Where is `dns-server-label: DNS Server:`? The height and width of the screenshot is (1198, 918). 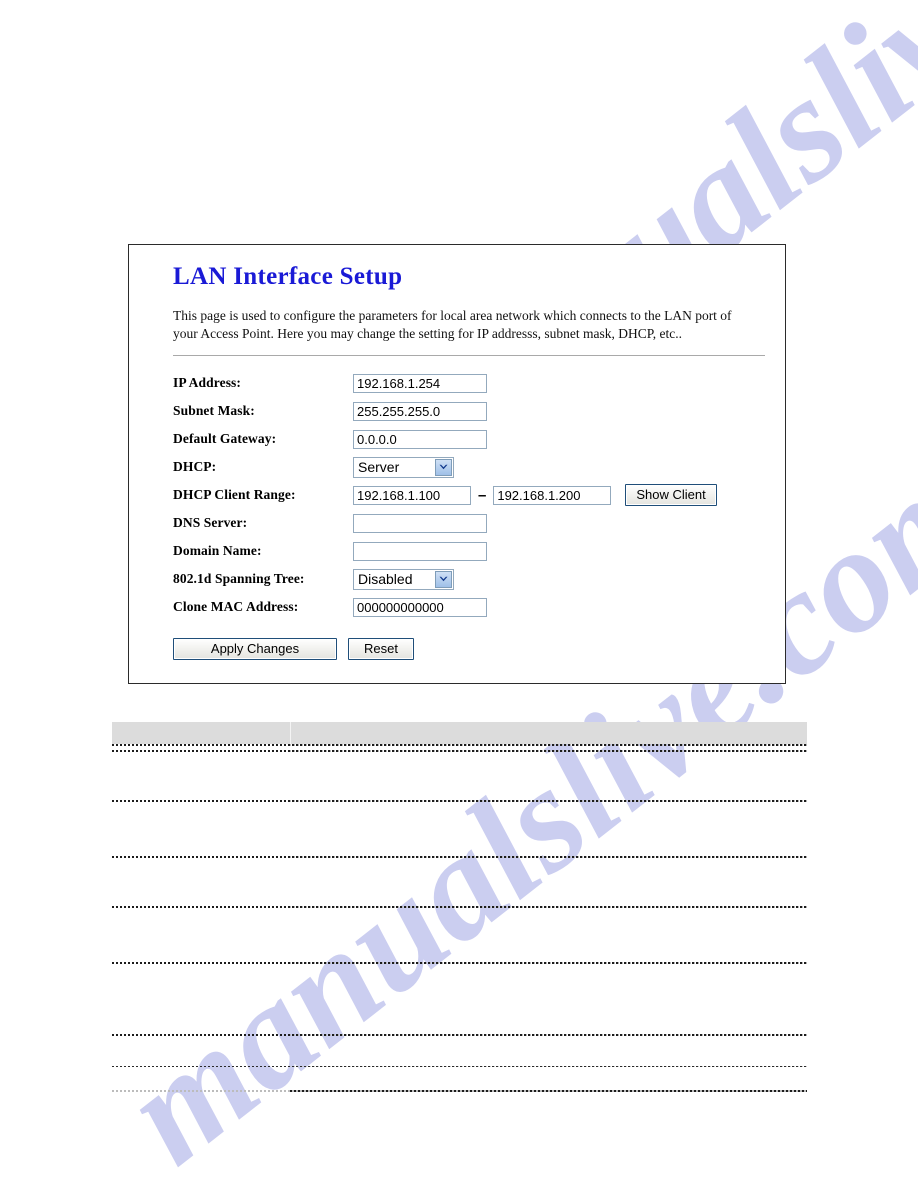
dns-server-label: DNS Server: is located at coordinates (210, 523).